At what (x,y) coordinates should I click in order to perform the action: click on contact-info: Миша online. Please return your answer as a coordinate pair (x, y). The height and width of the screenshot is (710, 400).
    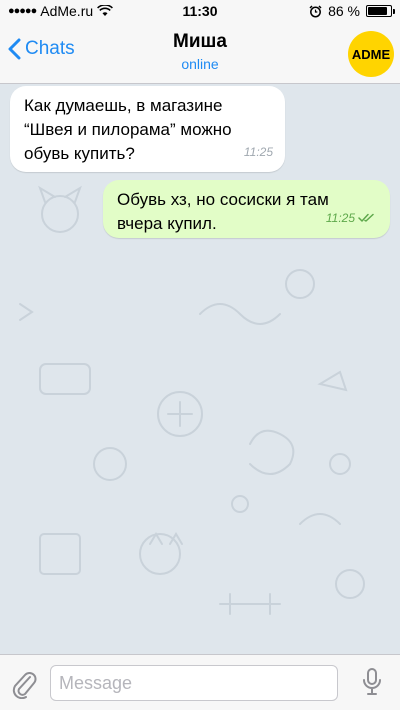
    Looking at the image, I should click on (200, 51).